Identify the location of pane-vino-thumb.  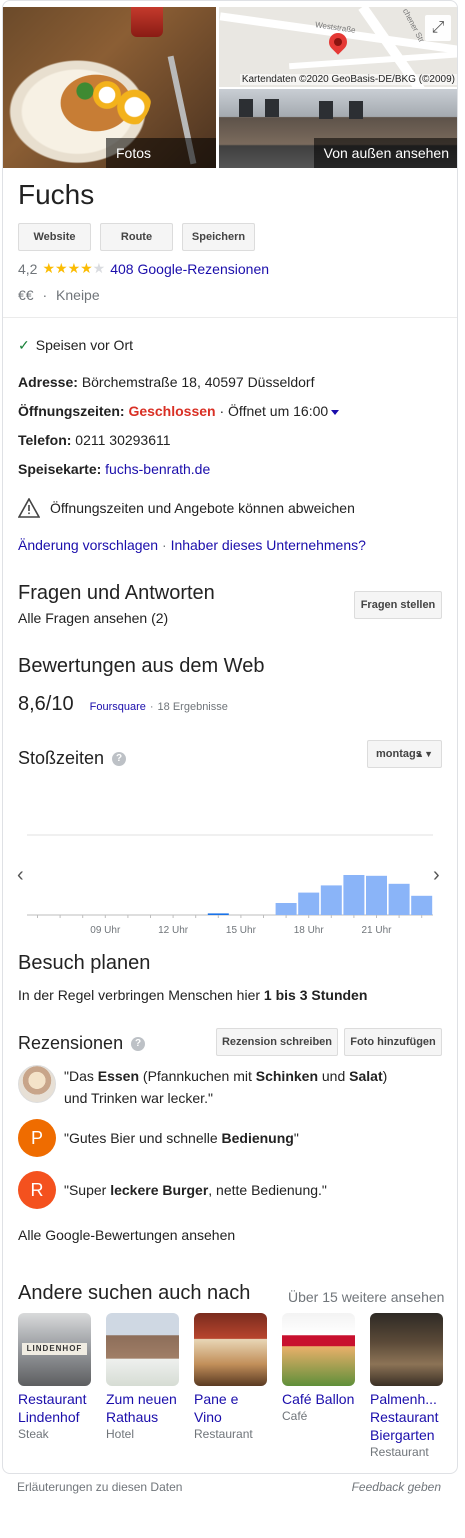
(230, 1349).